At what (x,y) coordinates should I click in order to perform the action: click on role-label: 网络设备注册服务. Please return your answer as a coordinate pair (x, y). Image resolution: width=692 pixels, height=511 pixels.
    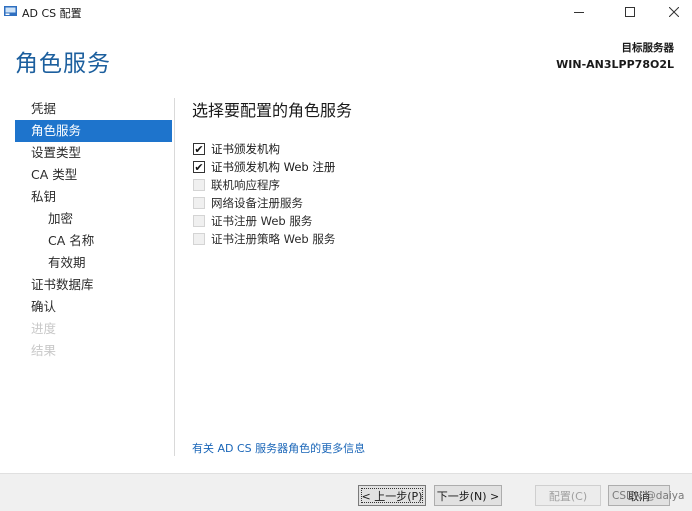
    Looking at the image, I should click on (257, 203).